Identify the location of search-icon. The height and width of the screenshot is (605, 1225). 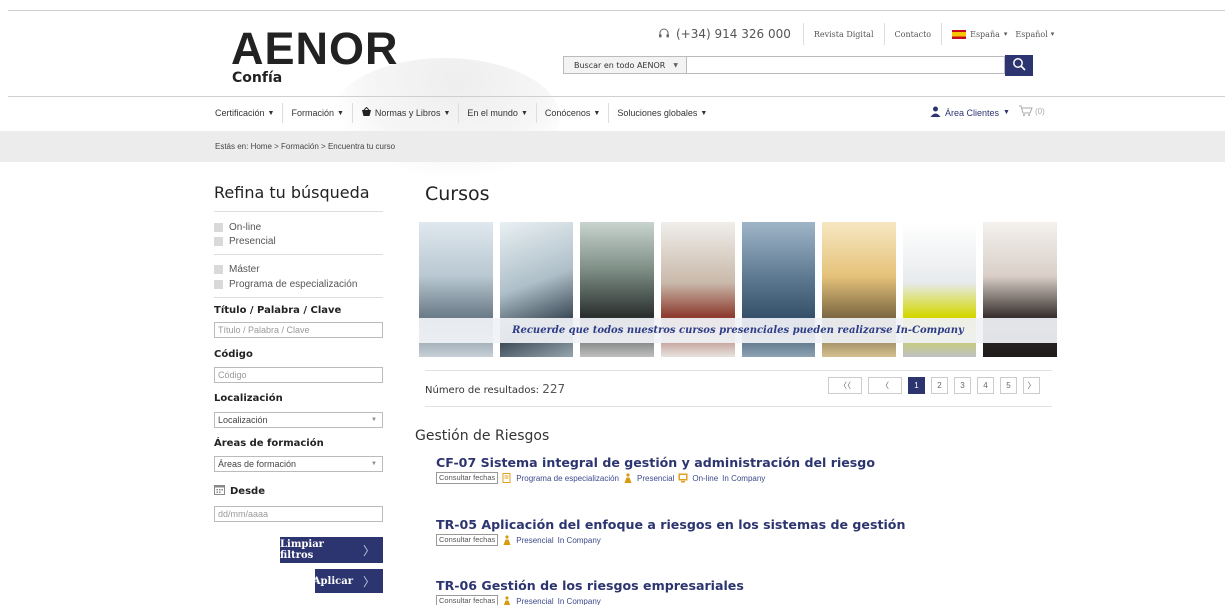
(1019, 65).